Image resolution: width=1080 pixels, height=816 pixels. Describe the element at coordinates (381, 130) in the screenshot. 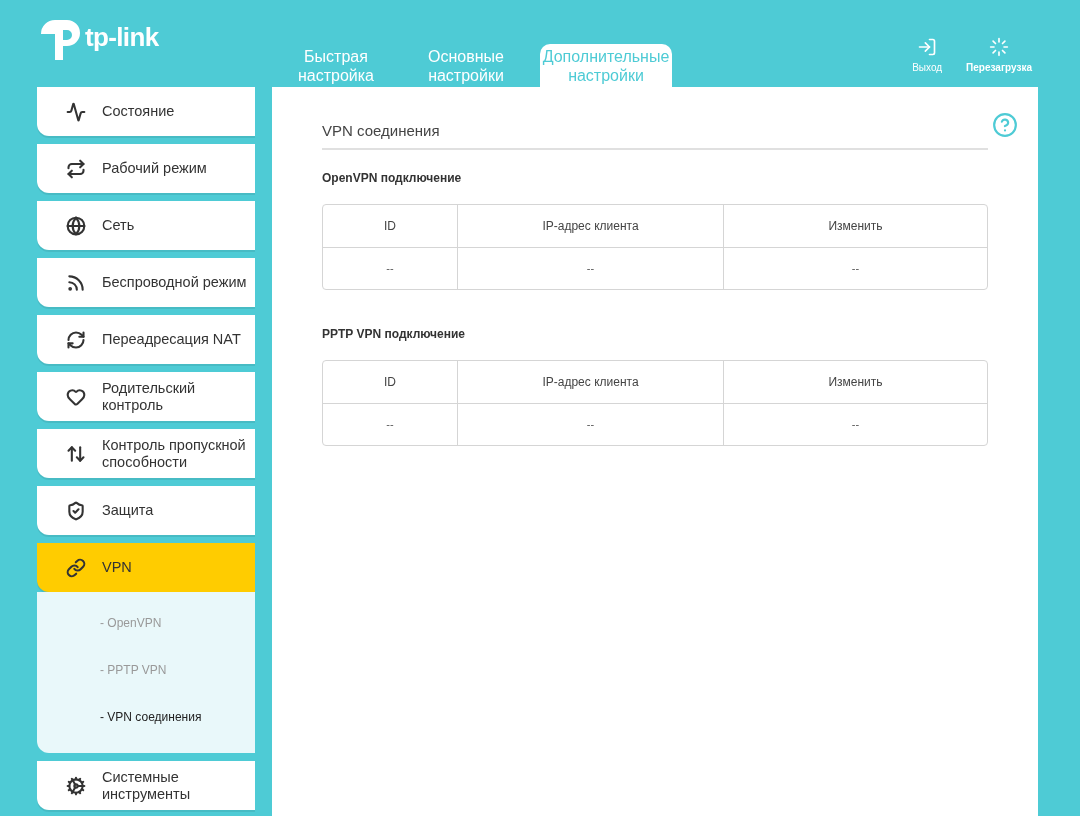

I see `page-title: VPN соединения` at that location.